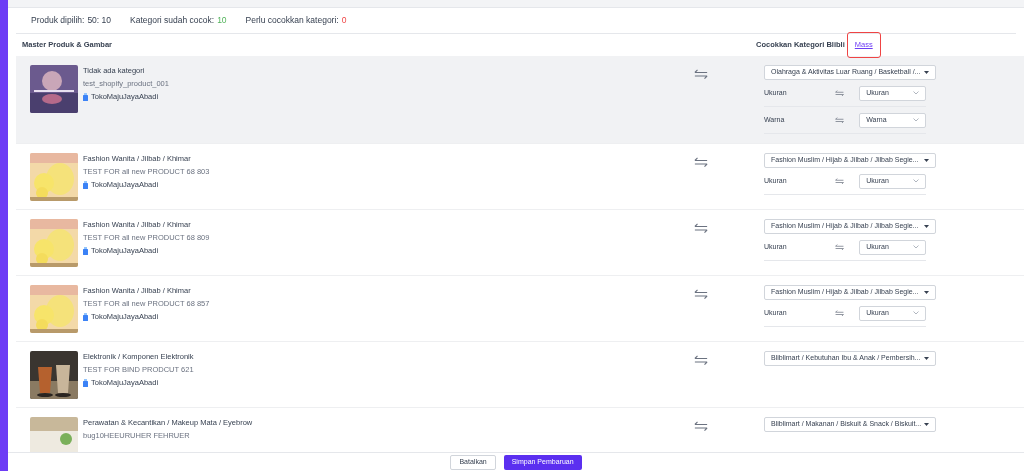  I want to click on summary-label: Kategori sudah cocok:, so click(172, 20).